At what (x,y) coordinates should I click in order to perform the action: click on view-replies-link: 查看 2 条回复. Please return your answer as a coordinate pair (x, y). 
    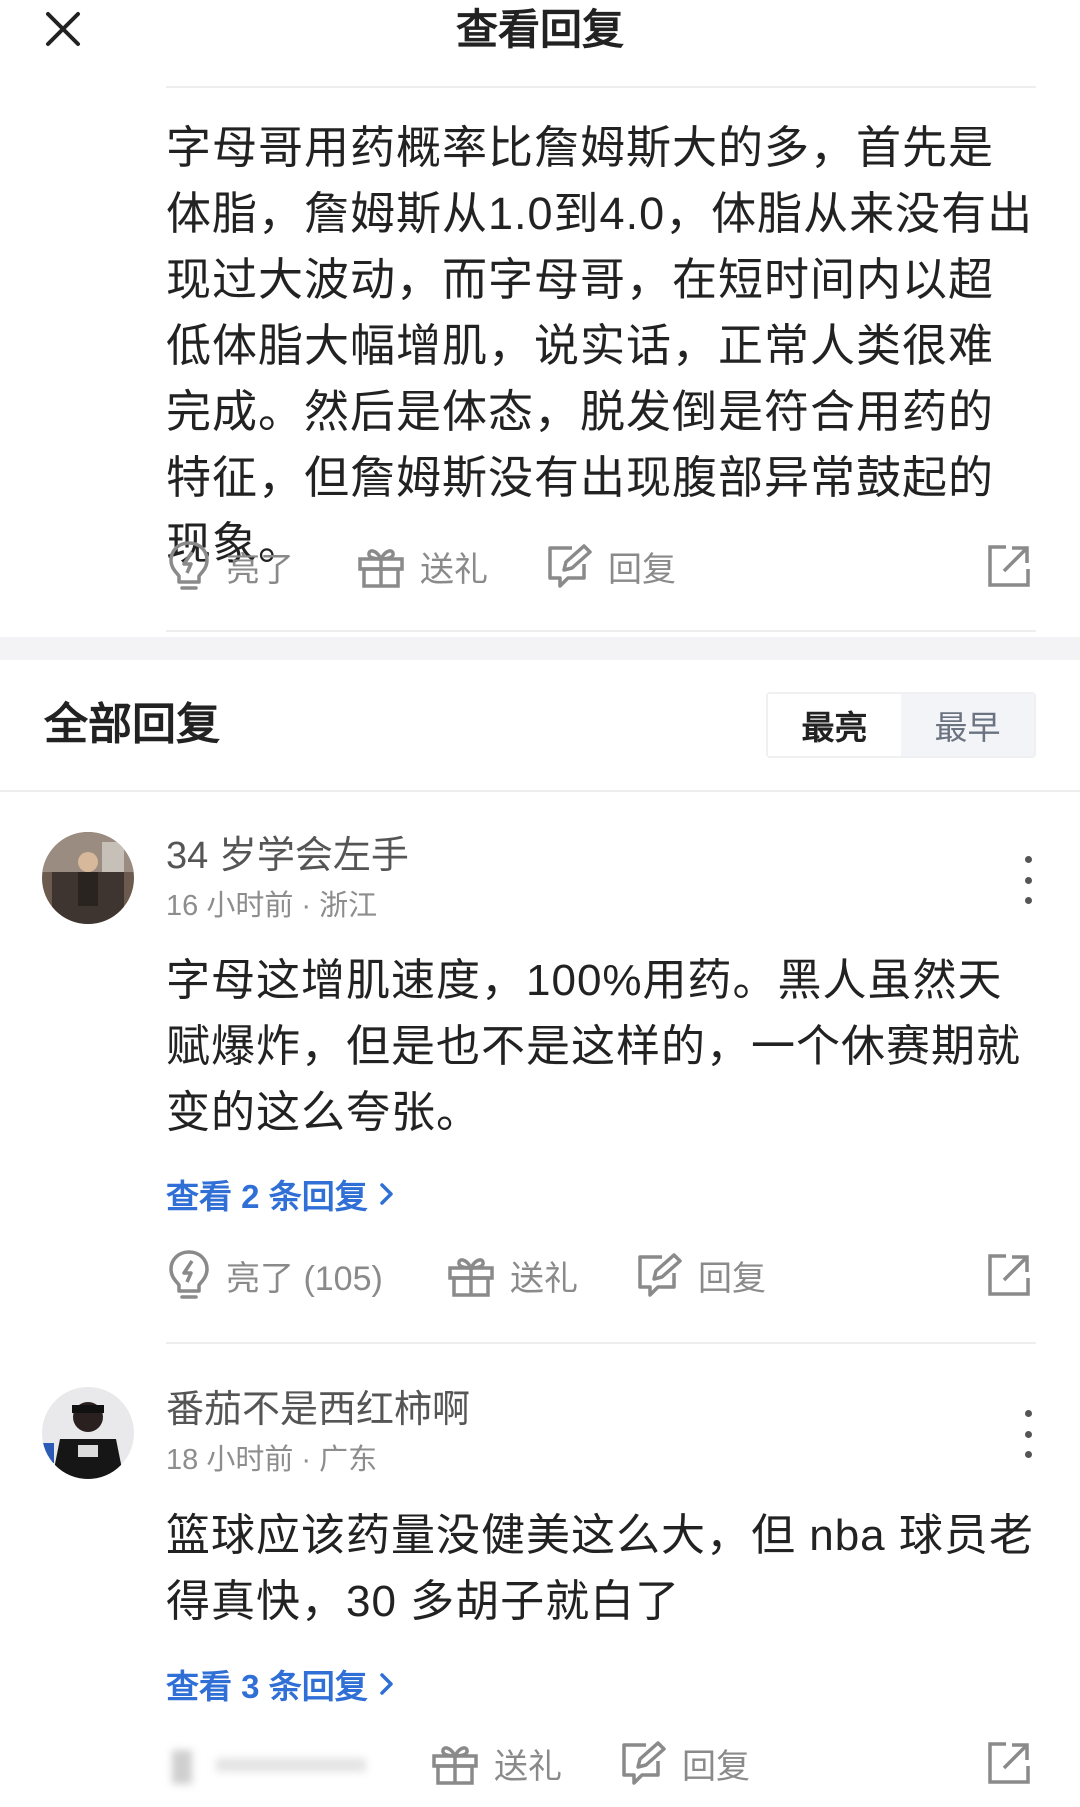
    Looking at the image, I should click on (281, 1194).